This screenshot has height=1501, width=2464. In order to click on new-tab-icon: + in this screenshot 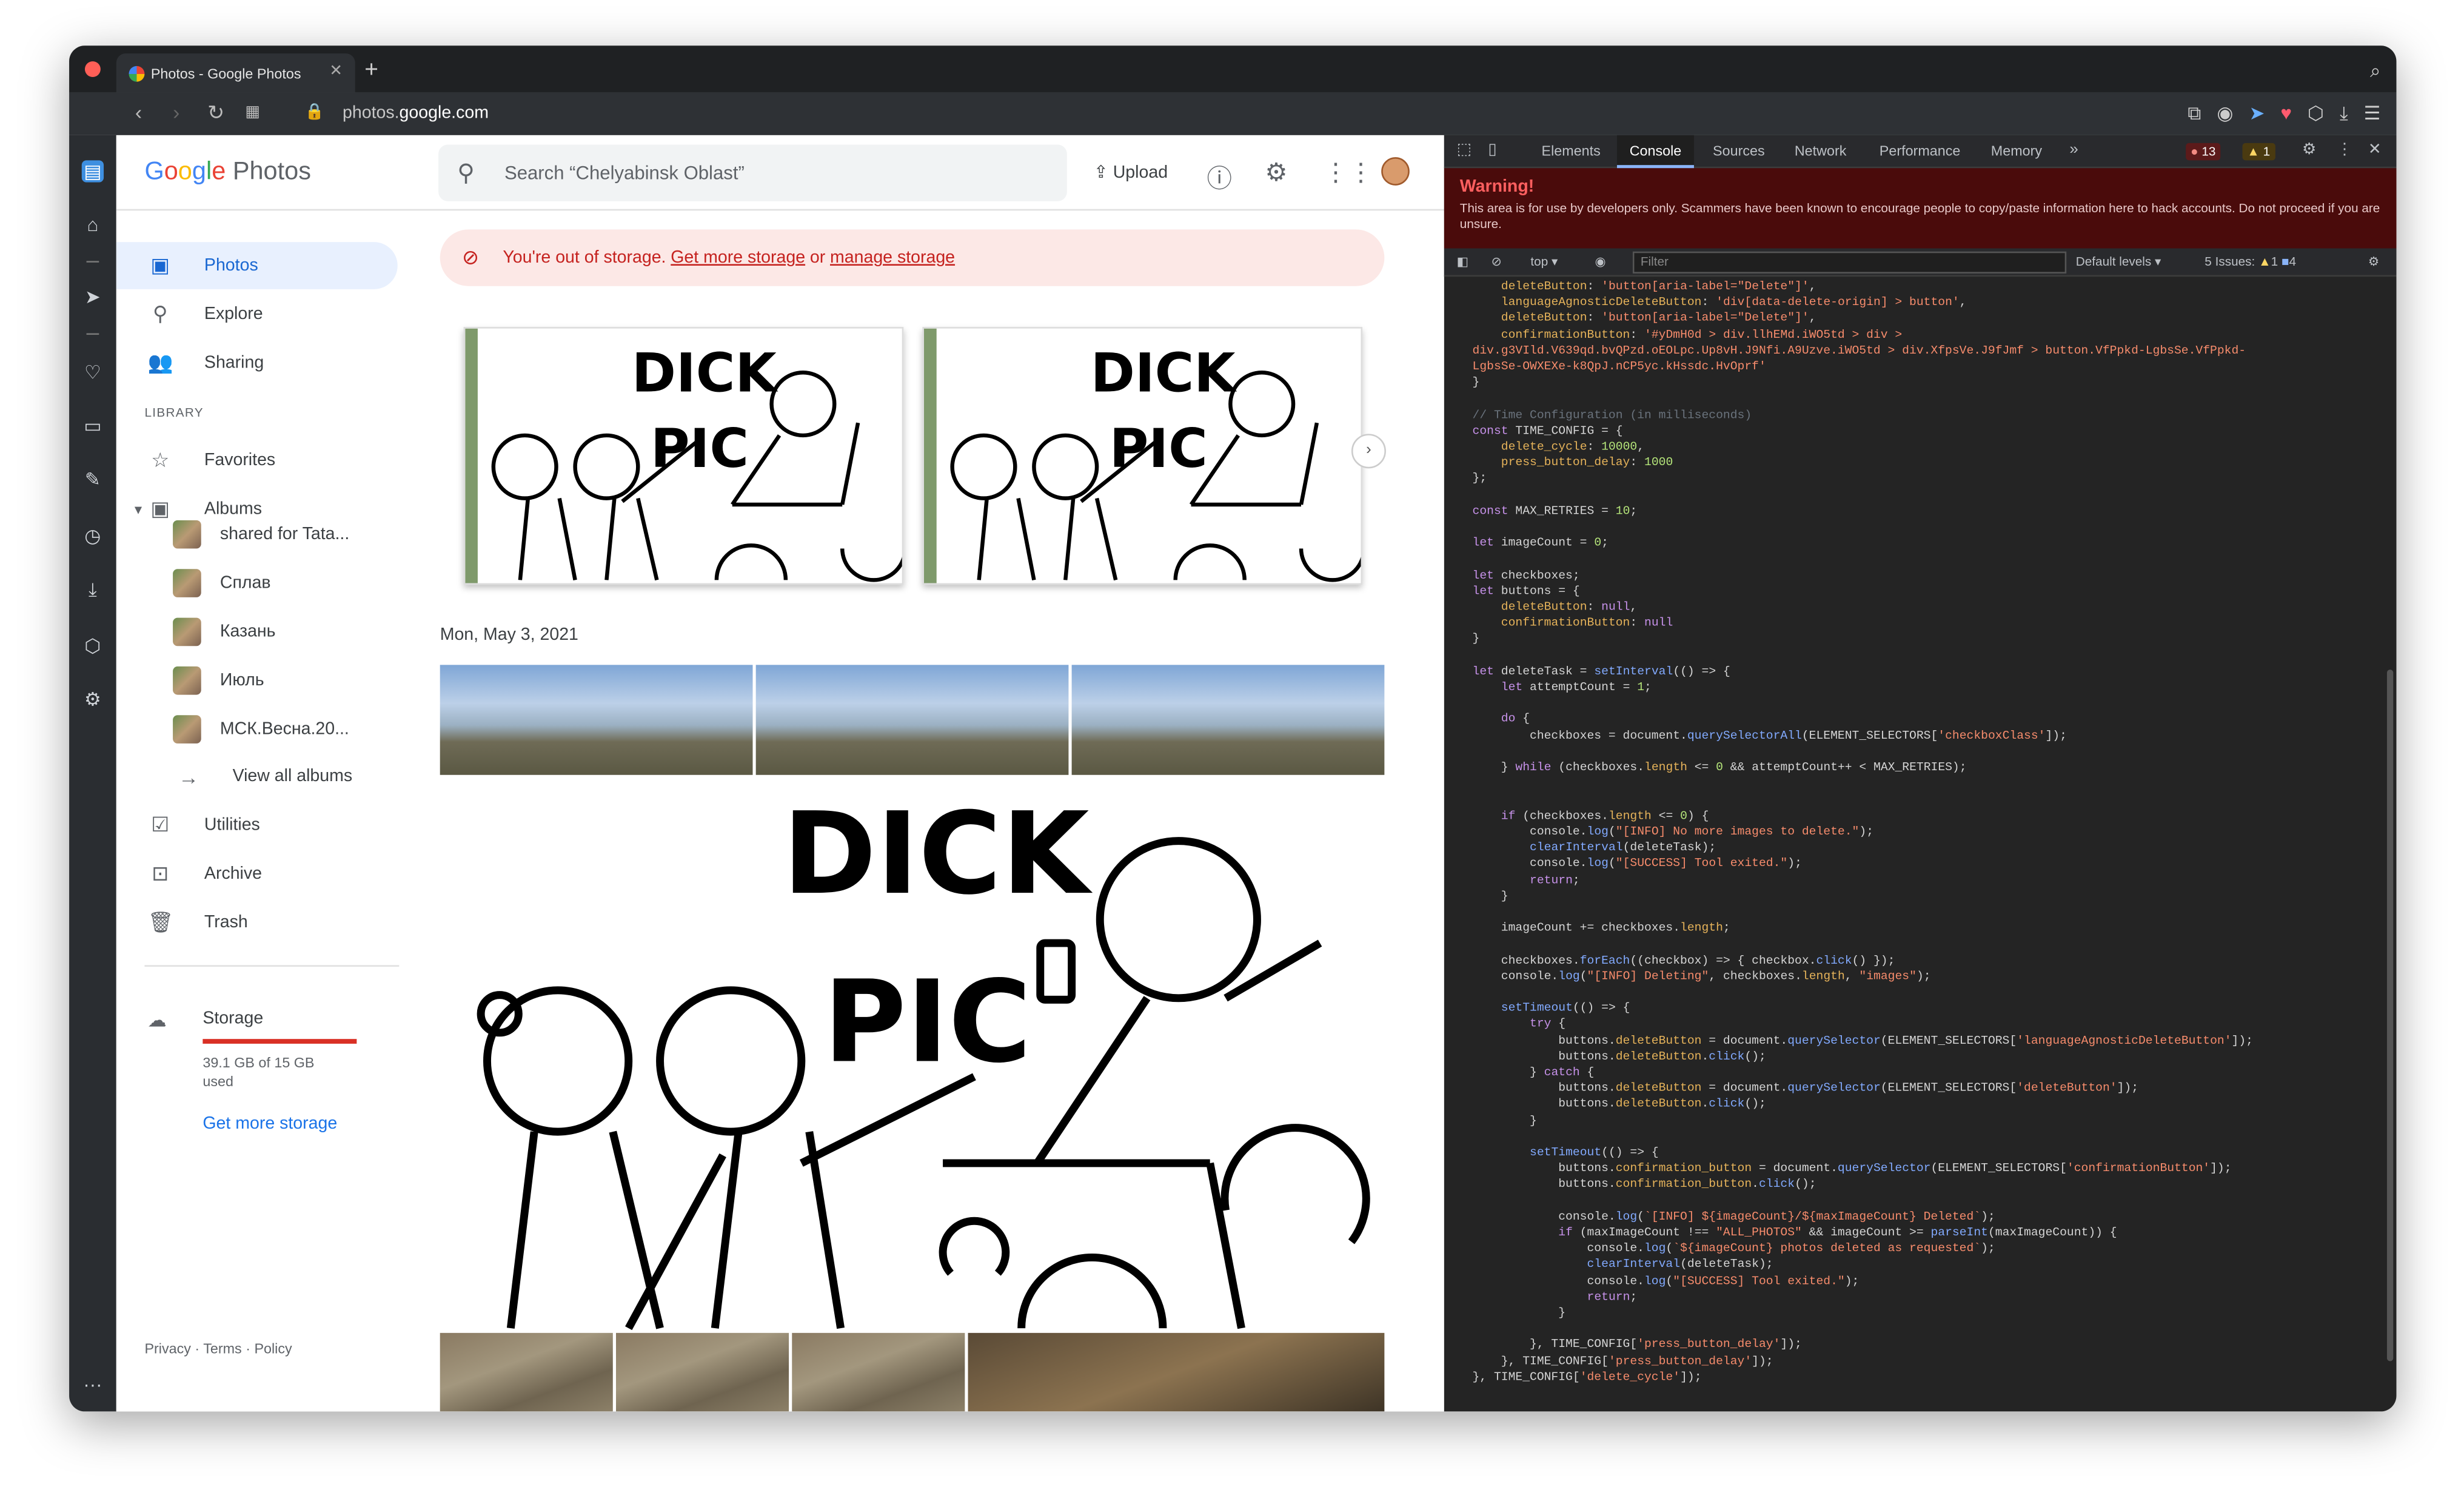, I will do `click(371, 70)`.